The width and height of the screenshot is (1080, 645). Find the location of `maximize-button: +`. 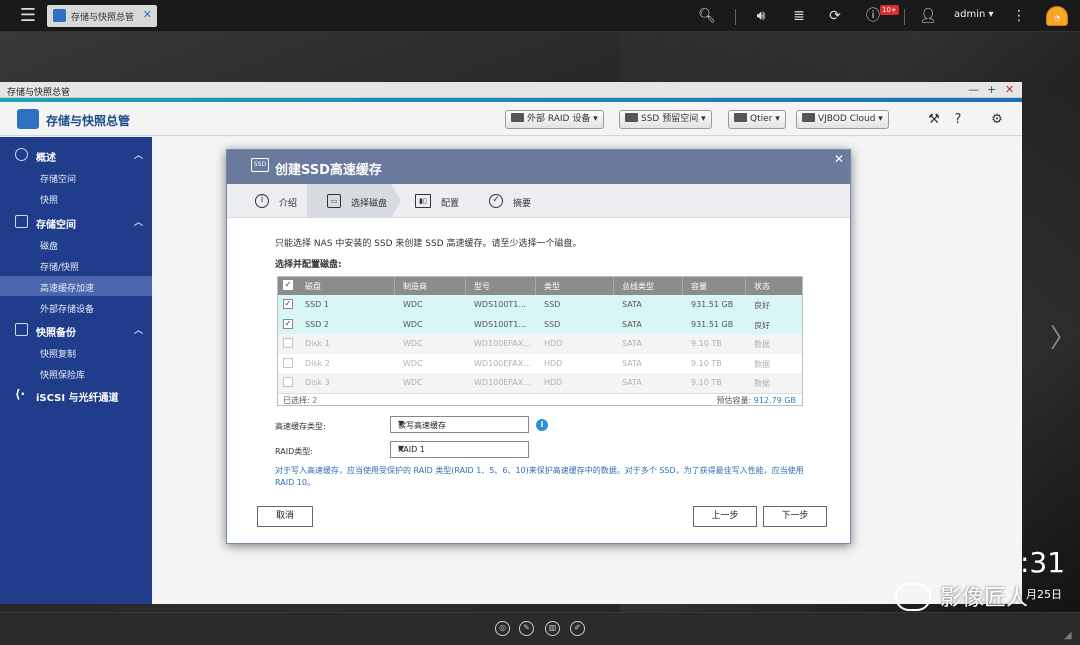

maximize-button: + is located at coordinates (991, 89).